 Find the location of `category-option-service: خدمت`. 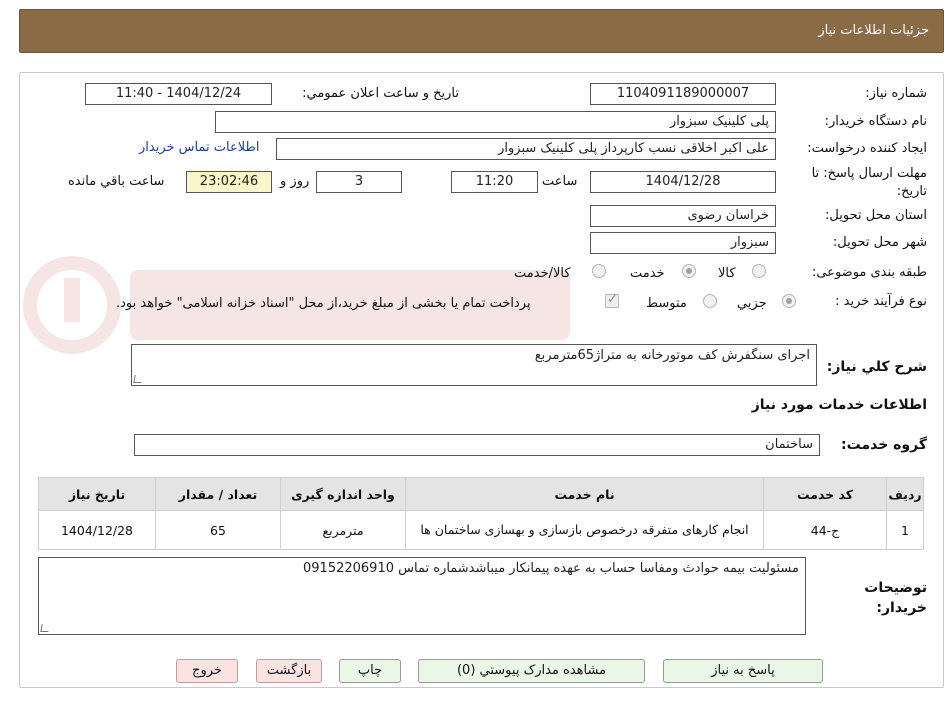

category-option-service: خدمت is located at coordinates (647, 273).